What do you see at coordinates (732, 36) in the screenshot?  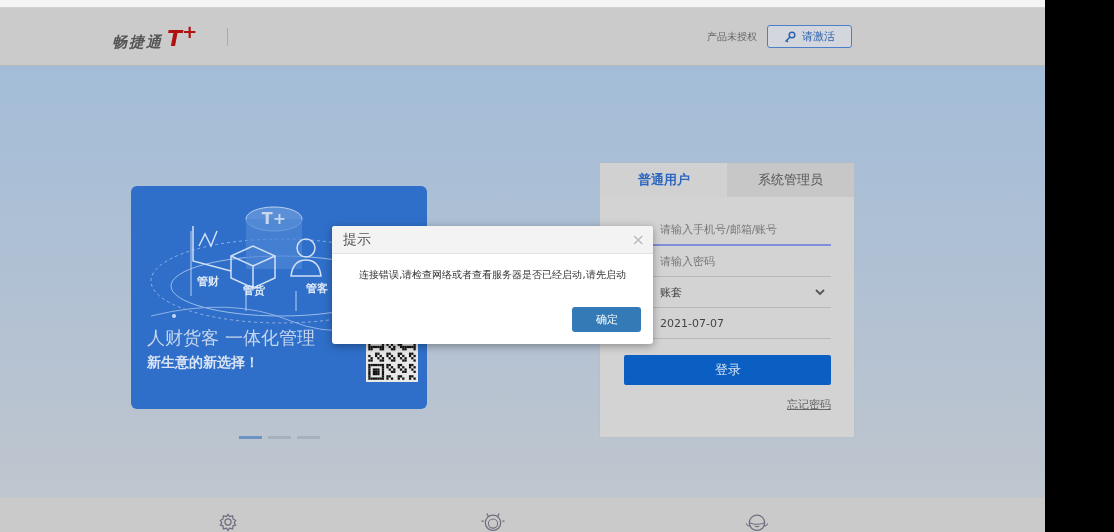 I see `license-status: 产品未授权` at bounding box center [732, 36].